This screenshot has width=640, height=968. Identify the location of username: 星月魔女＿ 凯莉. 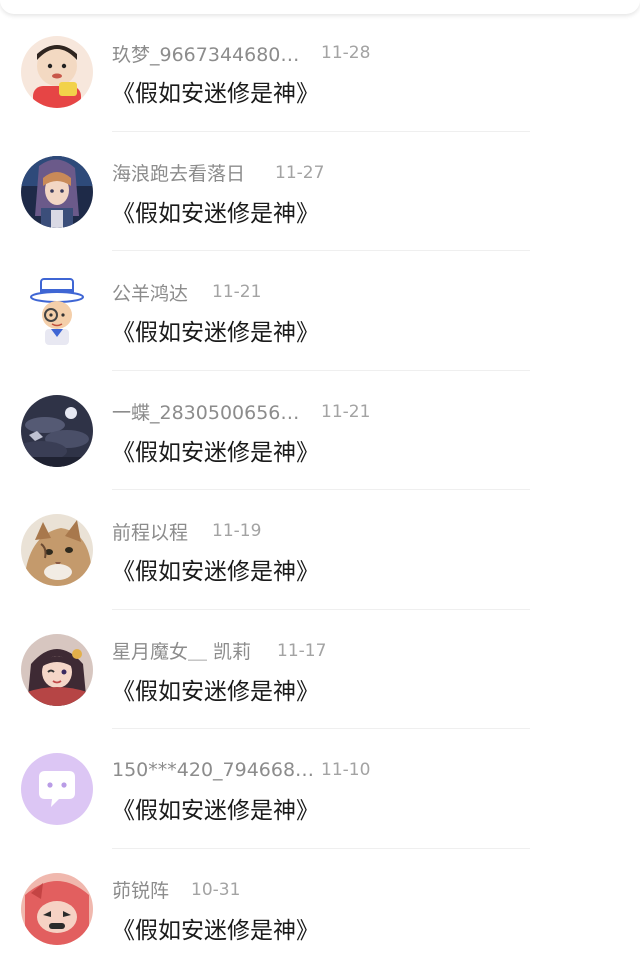
(194, 650).